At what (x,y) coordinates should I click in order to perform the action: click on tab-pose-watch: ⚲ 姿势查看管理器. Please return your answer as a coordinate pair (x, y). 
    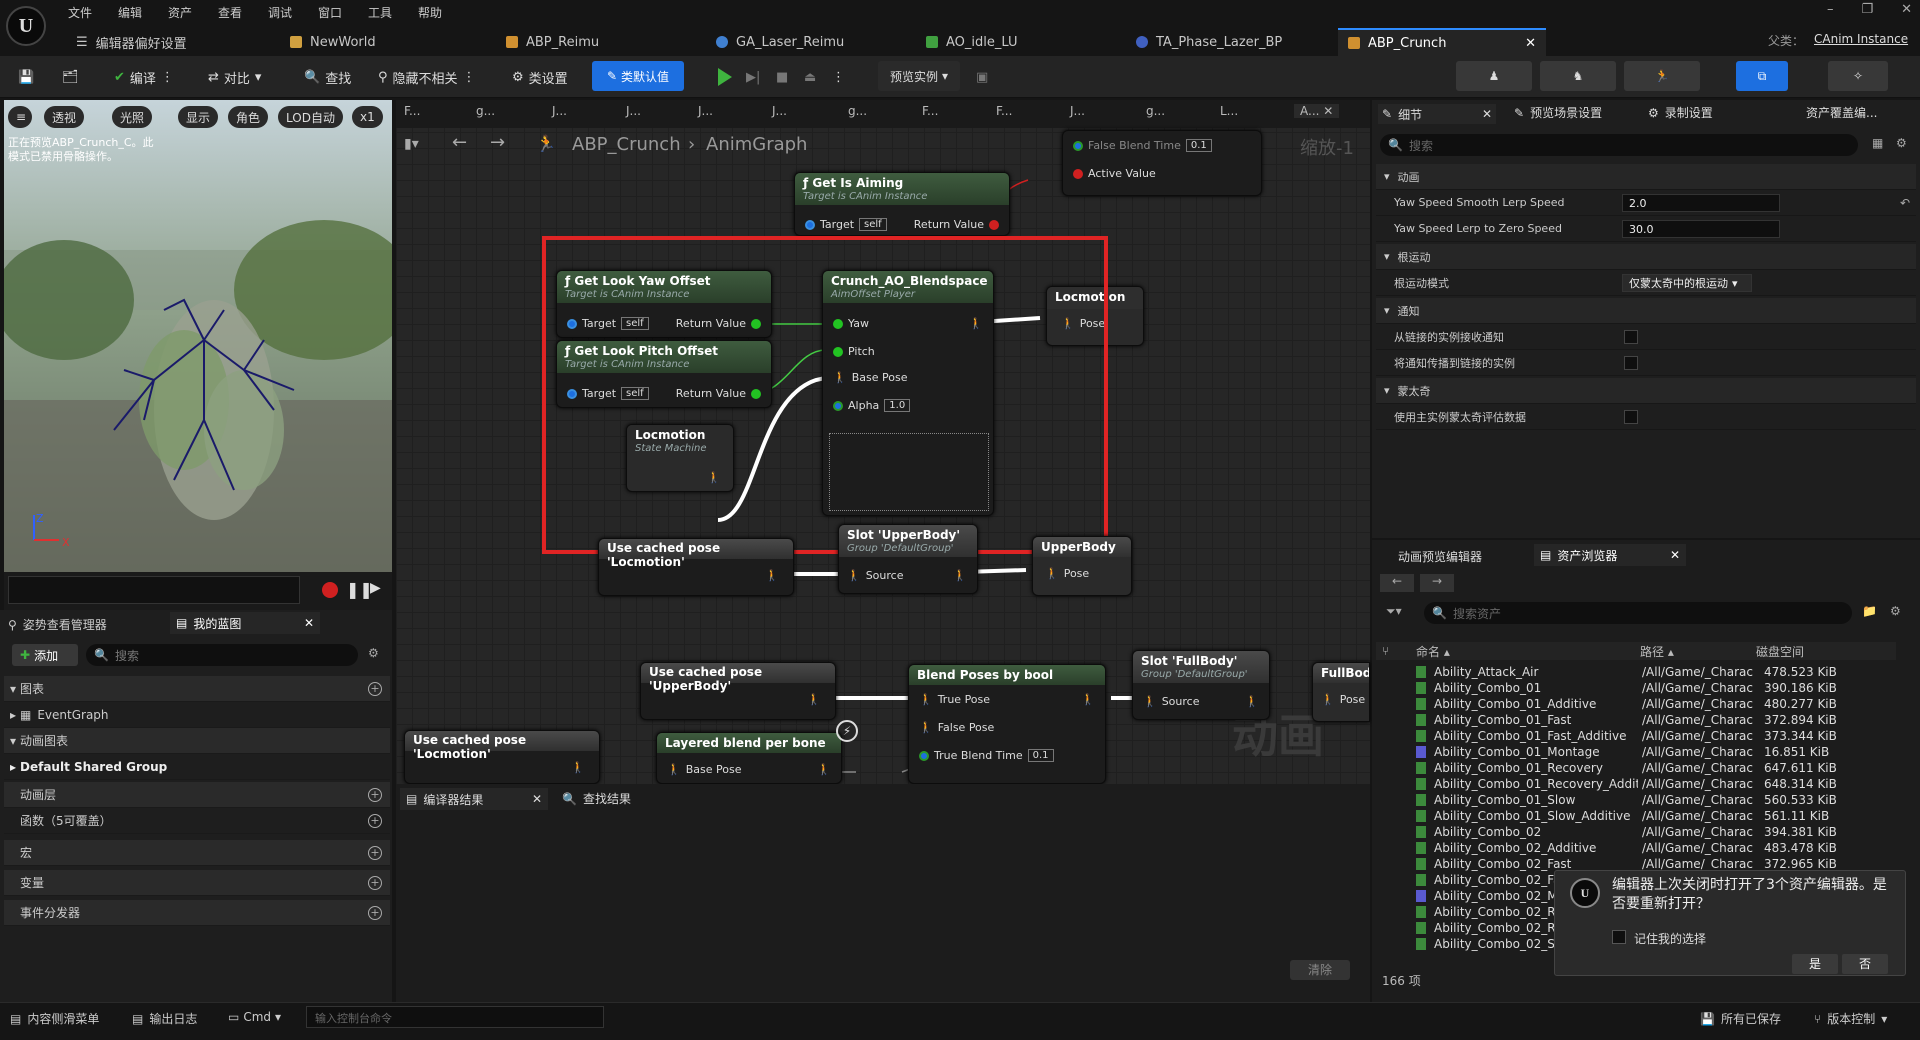
    Looking at the image, I should click on (57, 624).